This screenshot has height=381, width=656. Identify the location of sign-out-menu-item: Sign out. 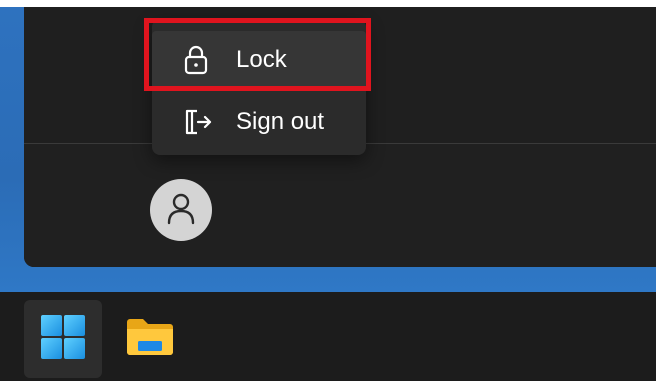
(259, 122).